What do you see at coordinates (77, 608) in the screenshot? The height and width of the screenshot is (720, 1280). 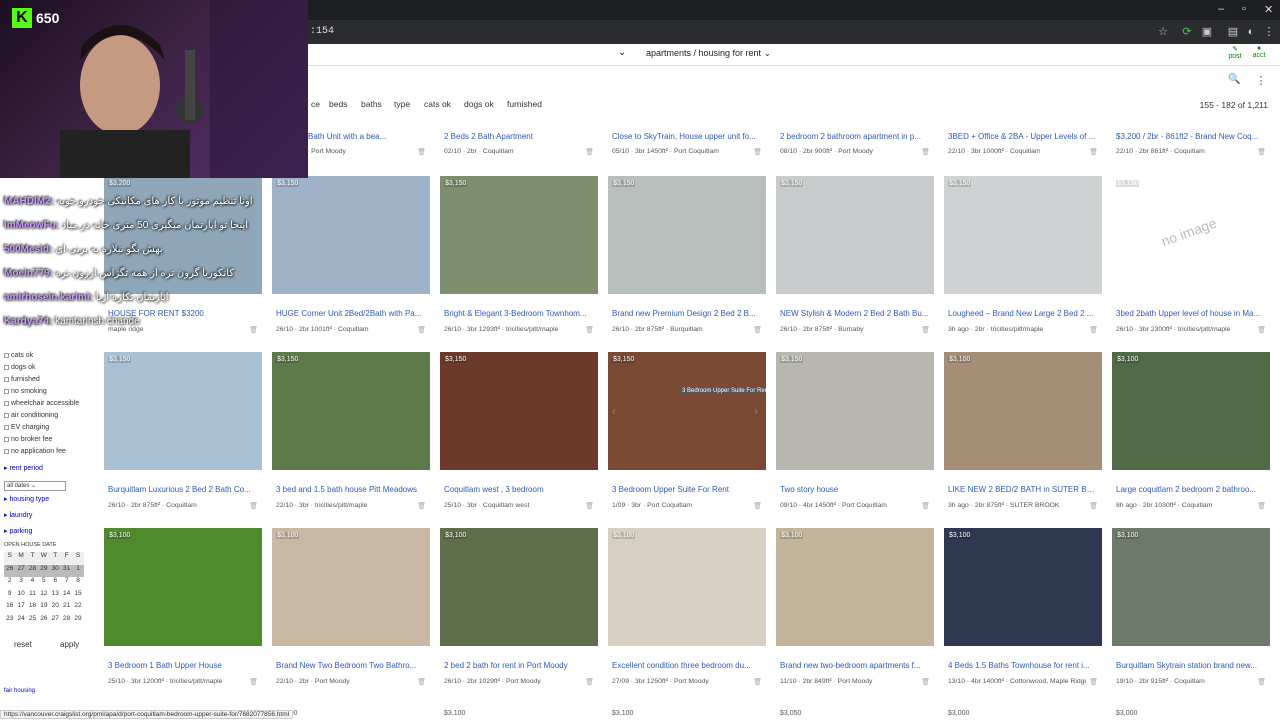 I see `calendar-day: 22` at bounding box center [77, 608].